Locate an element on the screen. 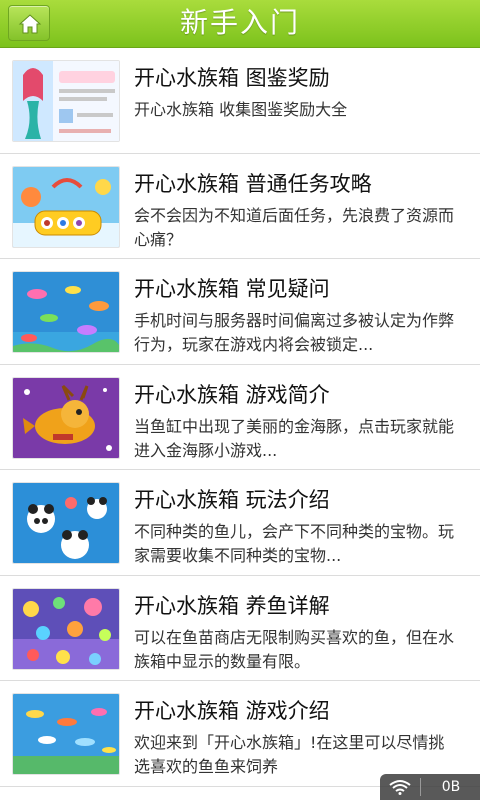 The width and height of the screenshot is (480, 800). page-title: 新手入门 is located at coordinates (239, 22).